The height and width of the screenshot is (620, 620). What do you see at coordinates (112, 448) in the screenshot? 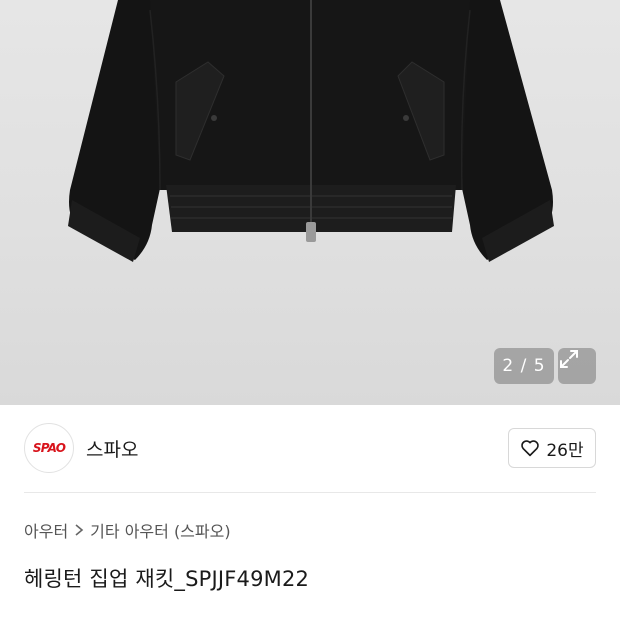
I see `brand-name: 스파오` at bounding box center [112, 448].